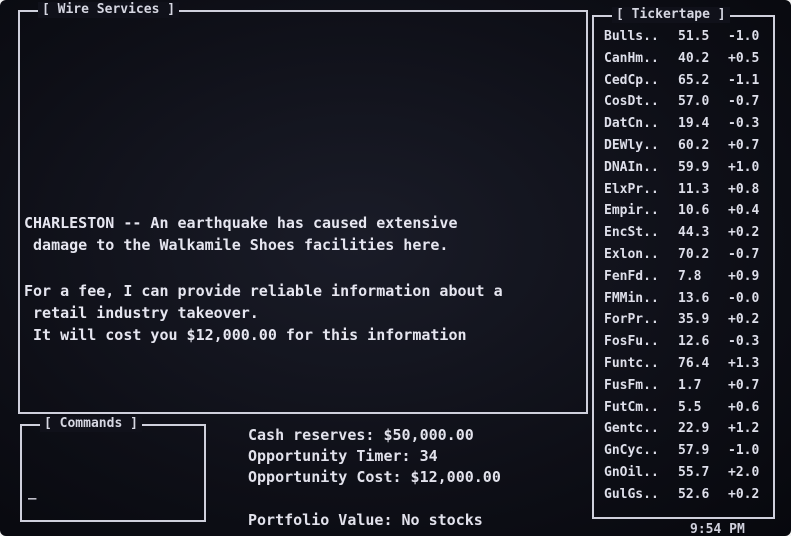 The height and width of the screenshot is (536, 791). What do you see at coordinates (744, 58) in the screenshot?
I see `ticker-change: +0.5` at bounding box center [744, 58].